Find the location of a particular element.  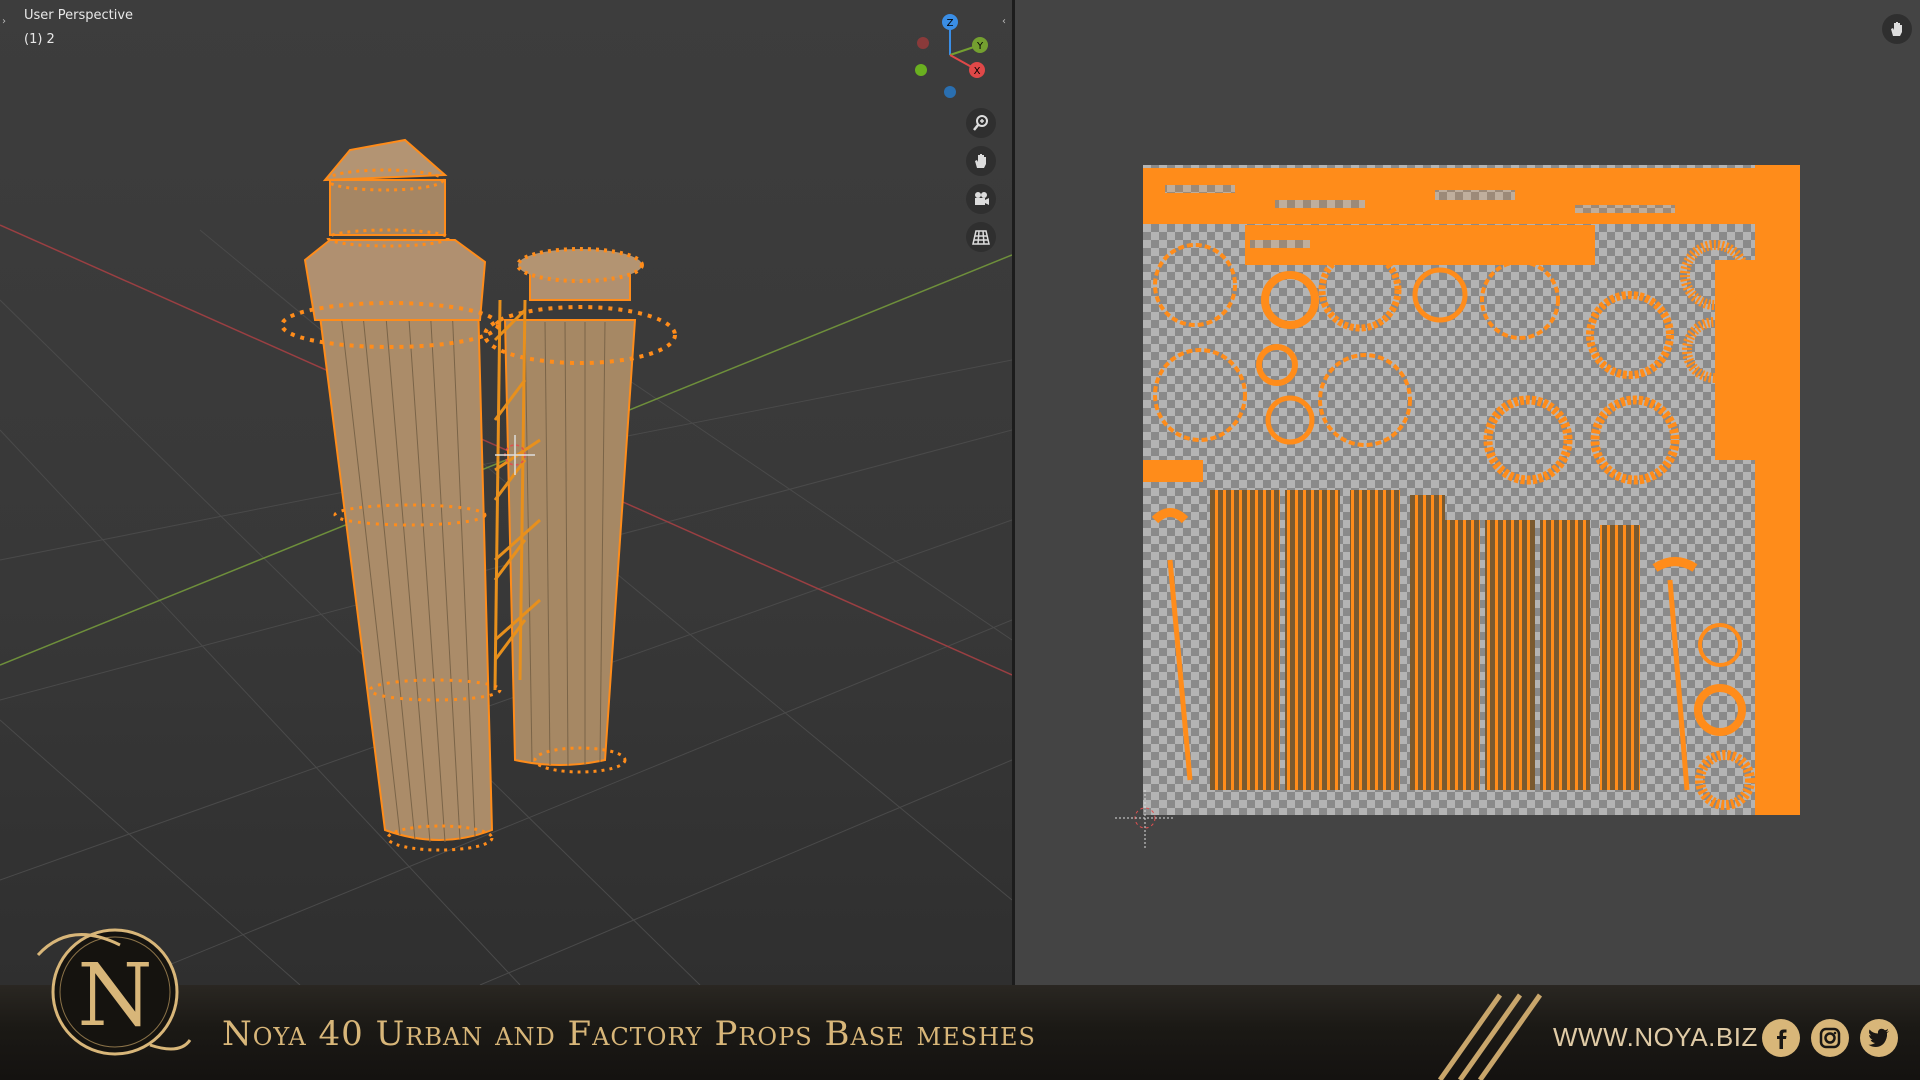

grid-icon is located at coordinates (981, 237).